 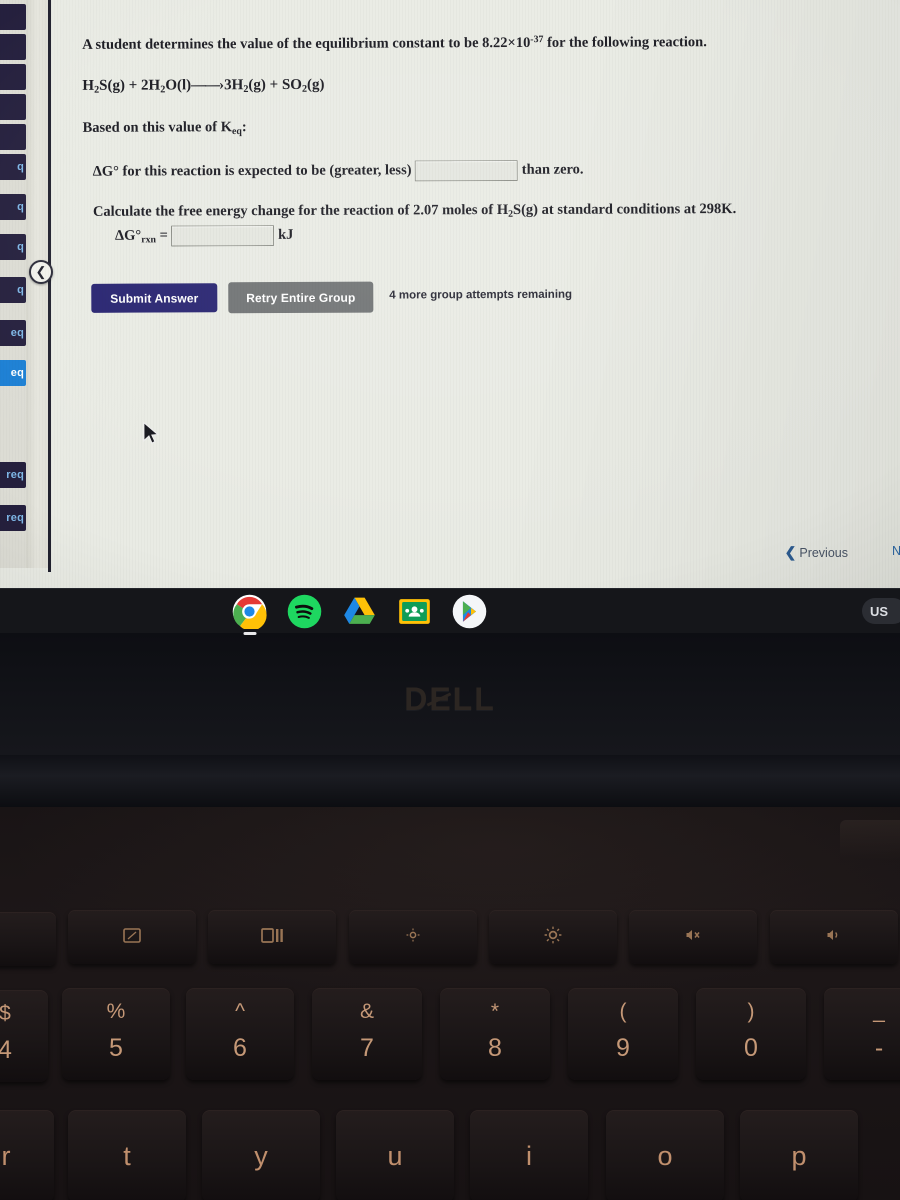 I want to click on volume-up-icon, so click(x=834, y=937).